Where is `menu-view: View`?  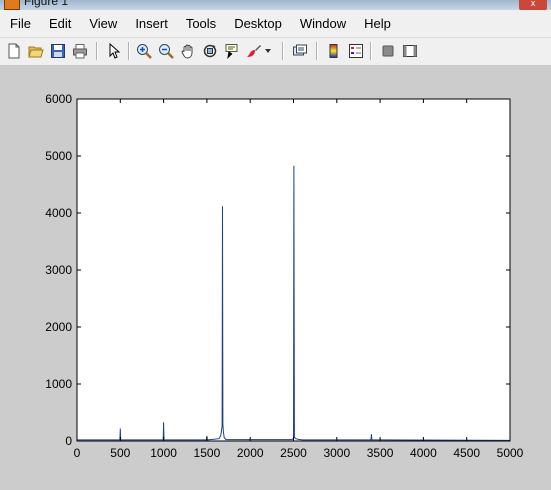 menu-view: View is located at coordinates (102, 23).